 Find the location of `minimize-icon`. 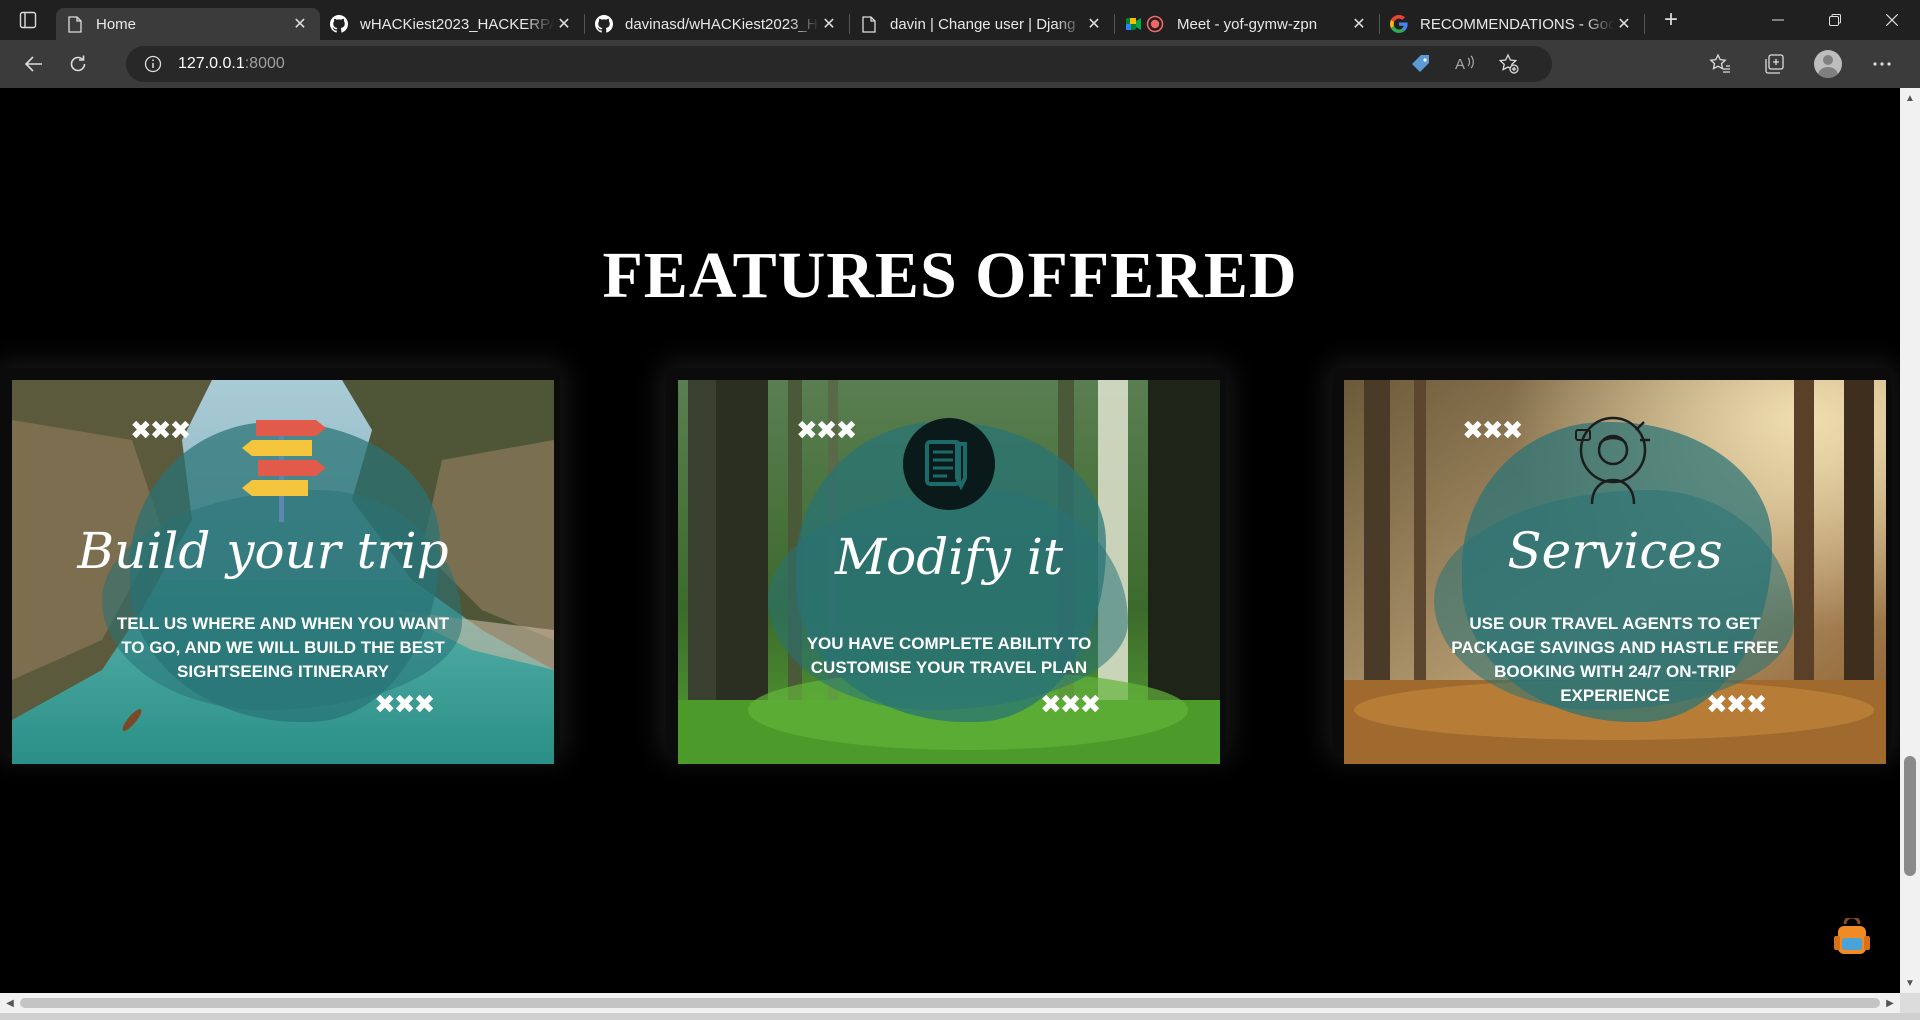

minimize-icon is located at coordinates (1777, 20).